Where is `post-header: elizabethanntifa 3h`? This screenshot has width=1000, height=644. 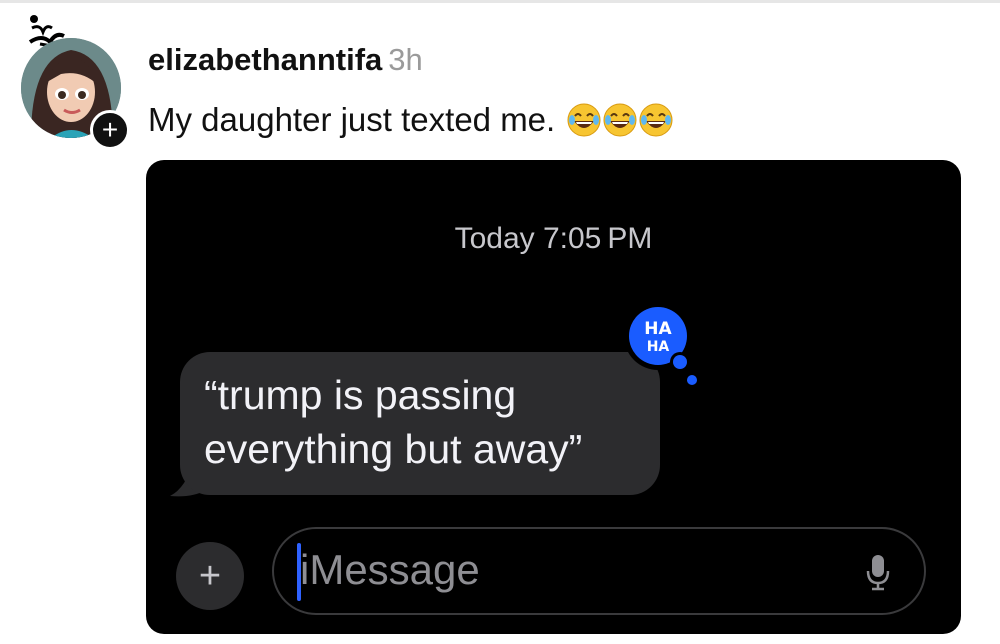
post-header: elizabethanntifa 3h is located at coordinates (285, 60).